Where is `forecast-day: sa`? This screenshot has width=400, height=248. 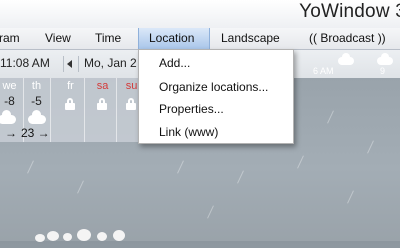
forecast-day: sa is located at coordinates (103, 110).